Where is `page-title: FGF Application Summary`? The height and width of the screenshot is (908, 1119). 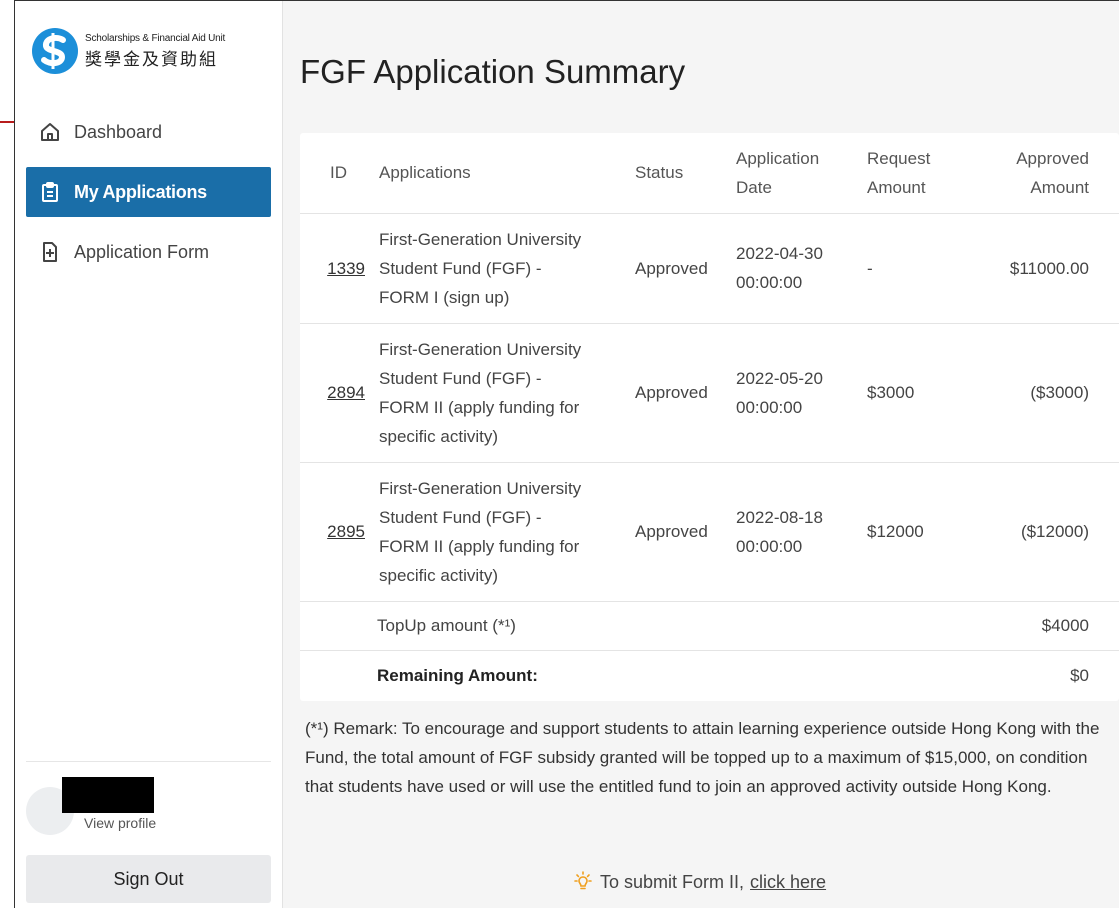 page-title: FGF Application Summary is located at coordinates (493, 71).